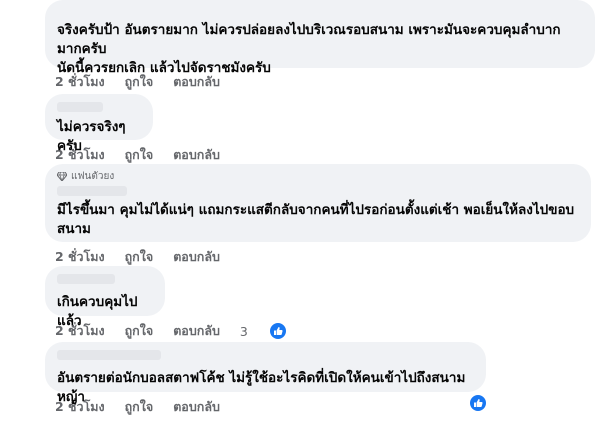 This screenshot has width=600, height=421. I want to click on comment-bubble: เกินควบคุมไปแล้ว, so click(105, 297).